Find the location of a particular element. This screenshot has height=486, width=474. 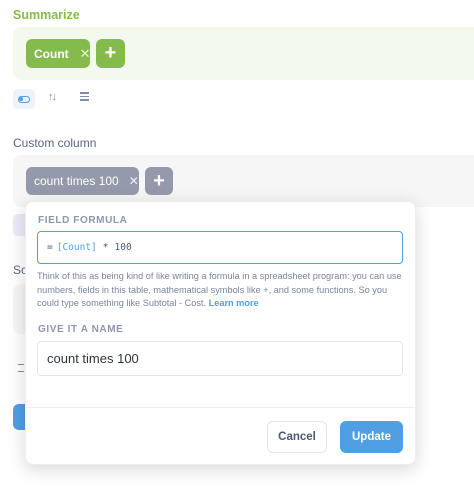

formula-field-token: [Count] is located at coordinates (76, 247).